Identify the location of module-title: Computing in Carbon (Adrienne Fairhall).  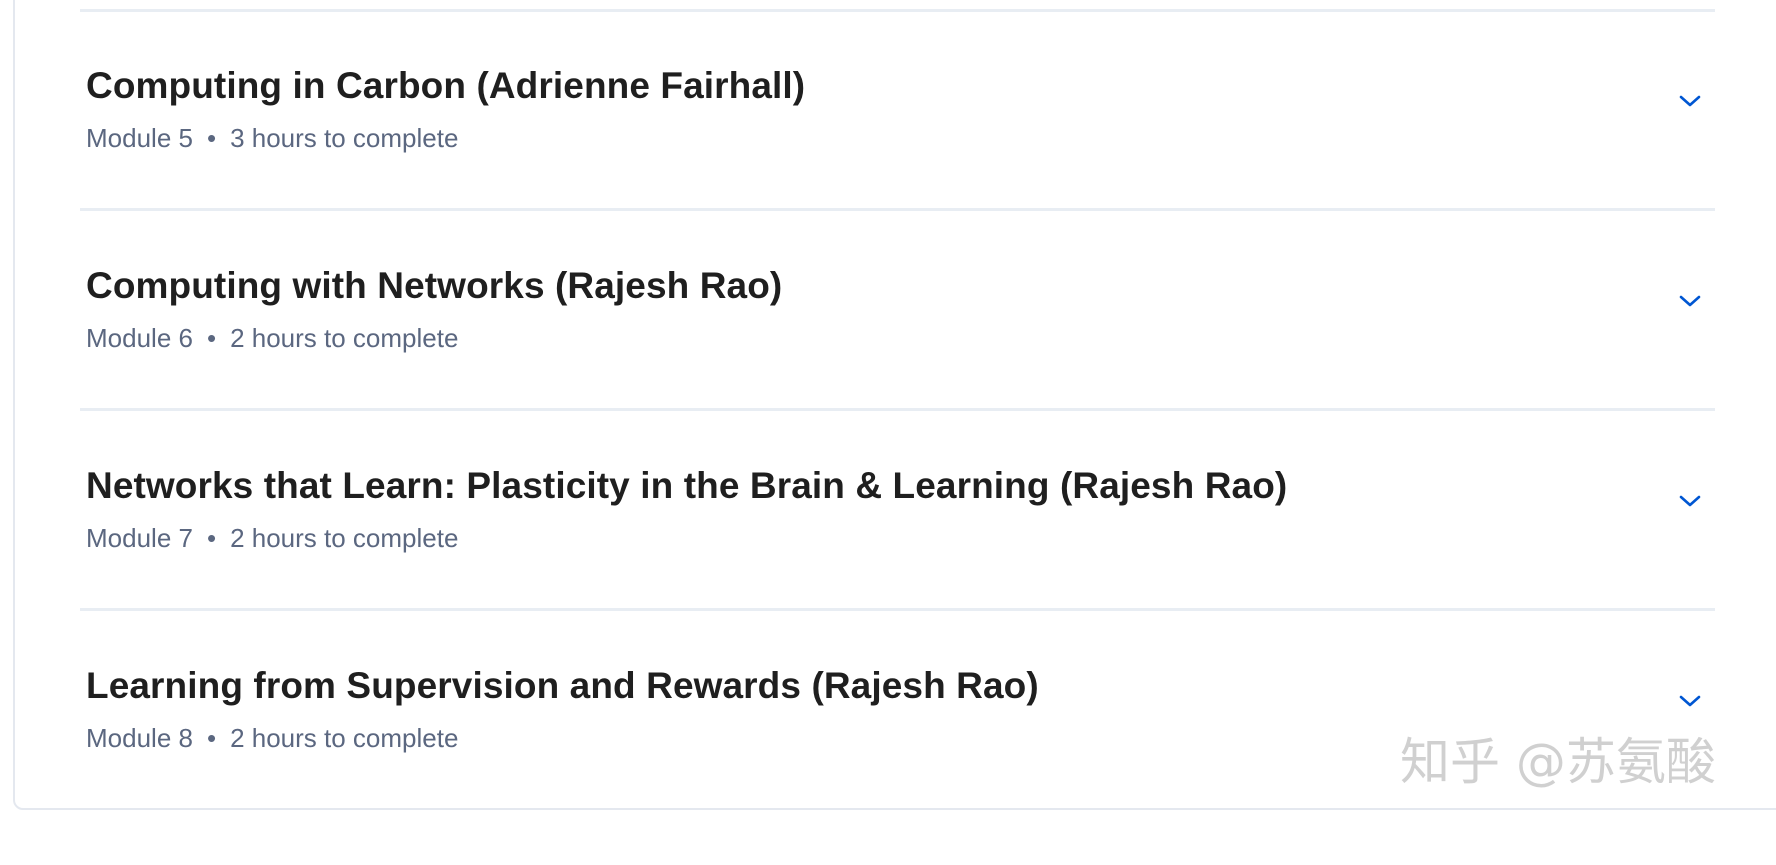
(445, 86).